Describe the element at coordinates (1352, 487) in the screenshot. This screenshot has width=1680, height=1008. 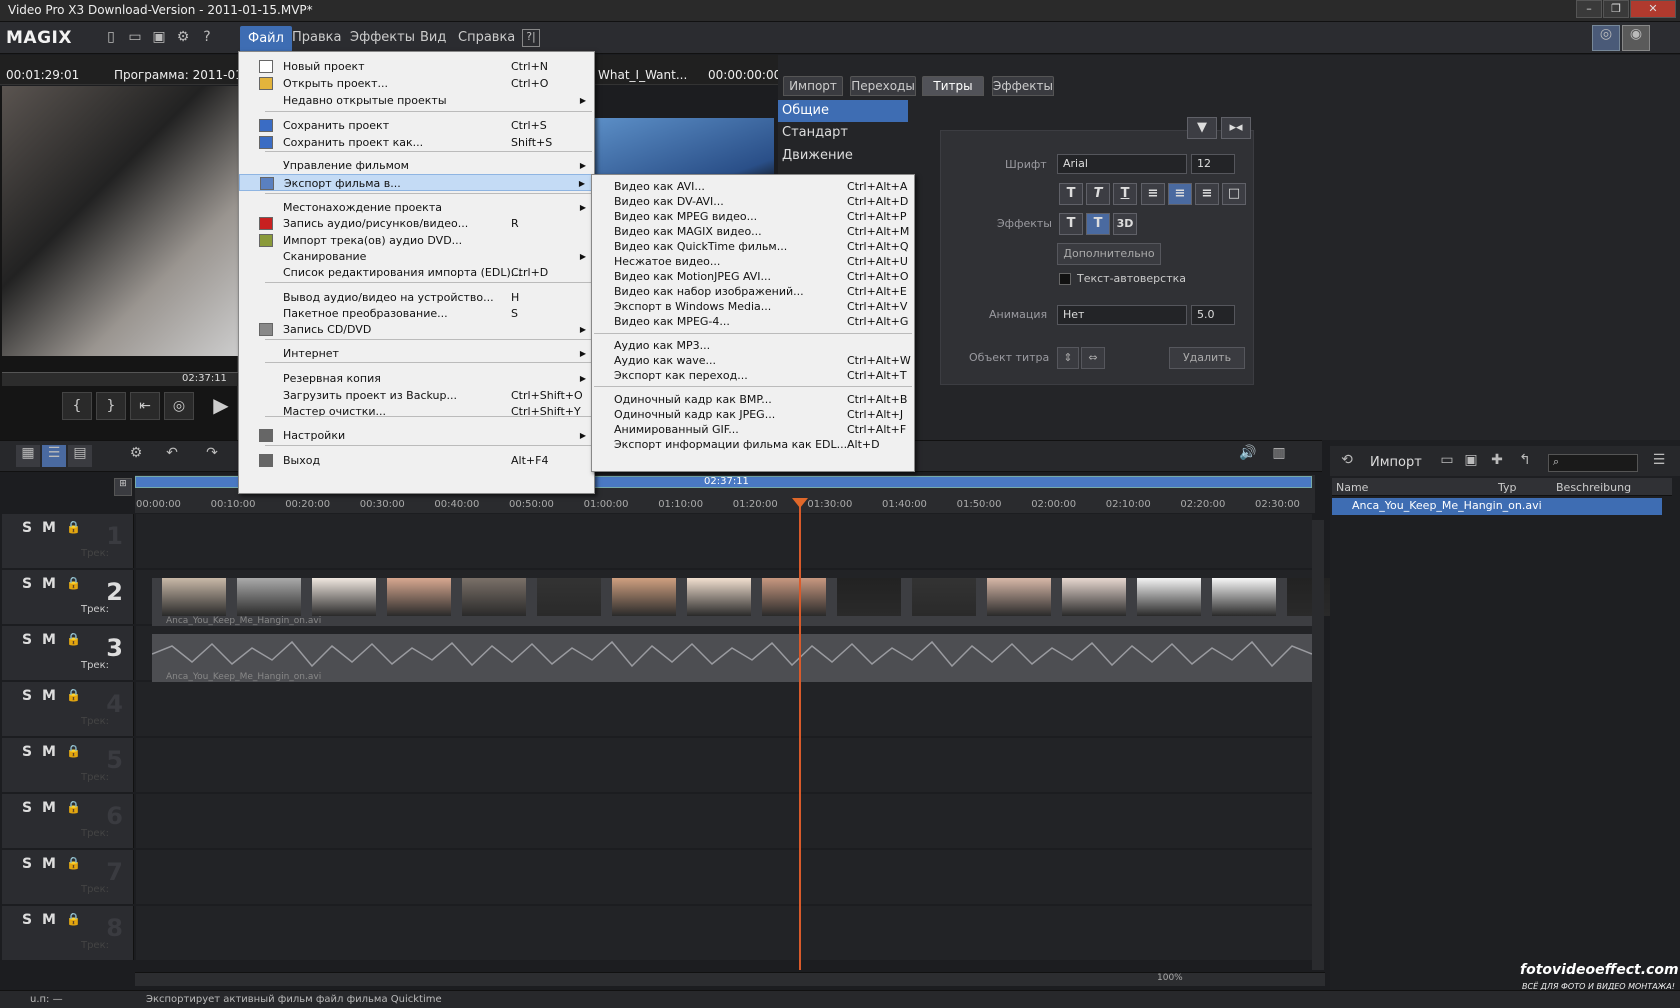
I see `column-name: Name` at that location.